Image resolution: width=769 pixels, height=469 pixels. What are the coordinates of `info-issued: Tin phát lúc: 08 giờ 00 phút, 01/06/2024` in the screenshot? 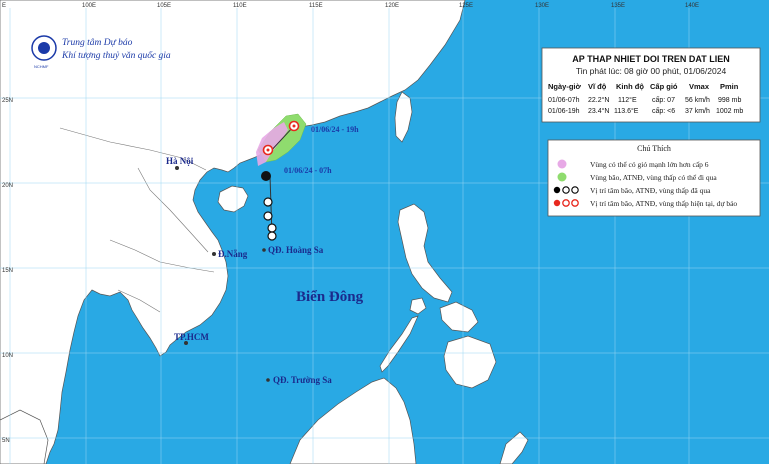 It's located at (651, 71).